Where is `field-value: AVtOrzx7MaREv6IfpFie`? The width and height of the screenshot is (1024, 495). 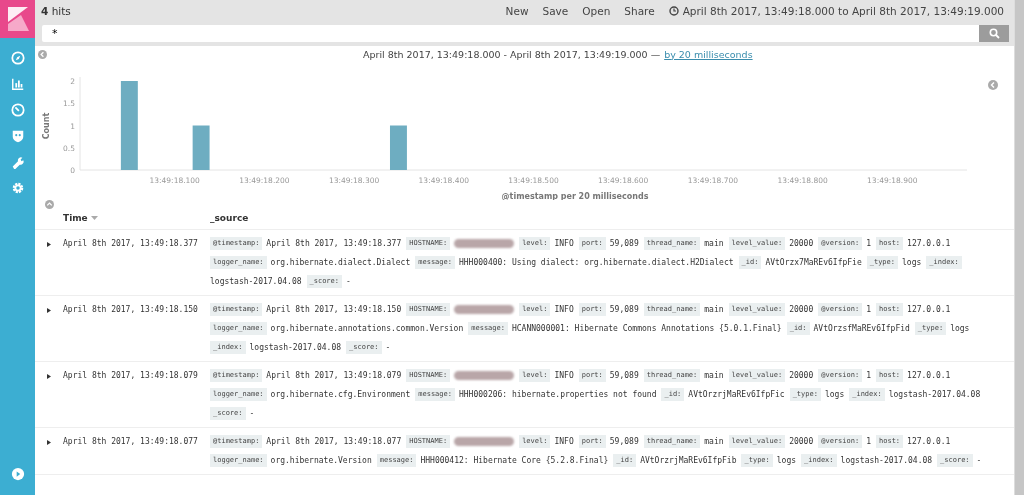
field-value: AVtOrzx7MaREv6IfpFie is located at coordinates (813, 263).